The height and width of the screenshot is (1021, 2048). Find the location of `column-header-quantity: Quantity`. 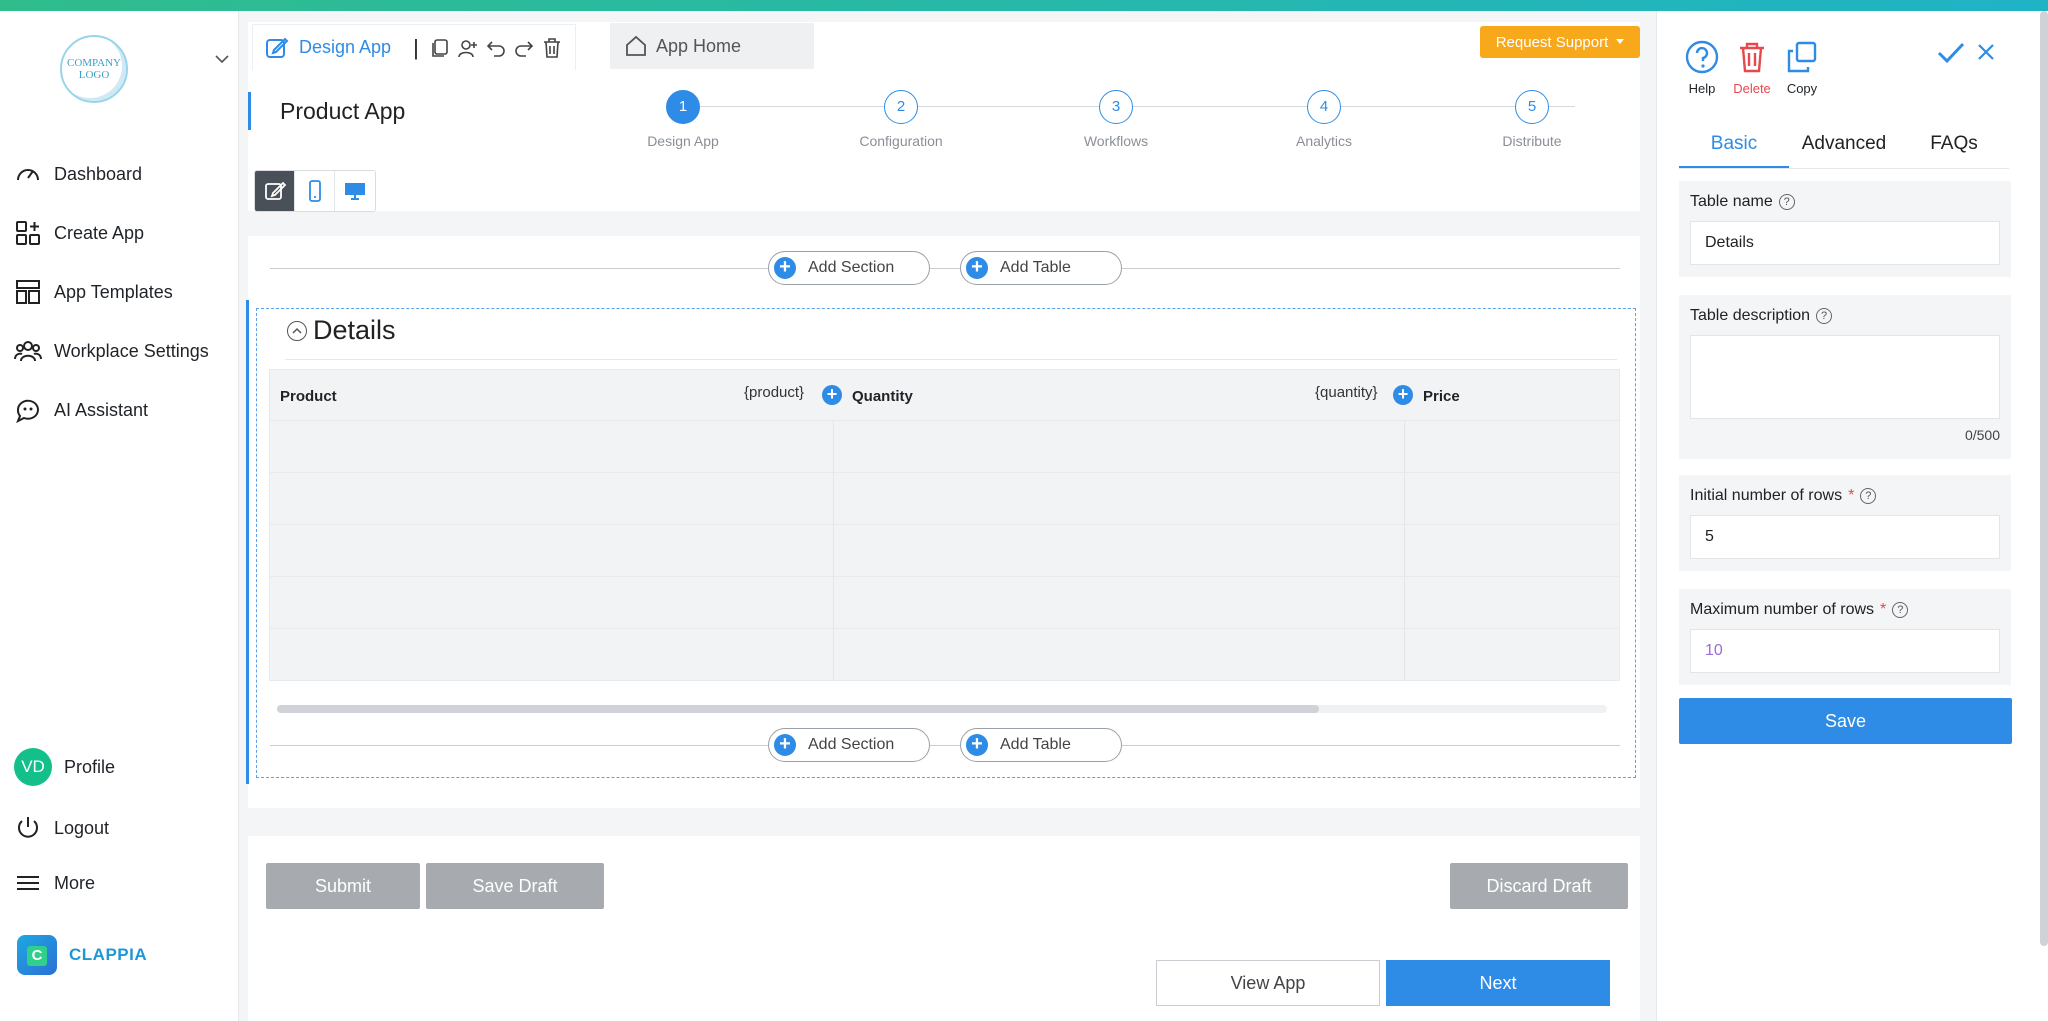

column-header-quantity: Quantity is located at coordinates (882, 396).